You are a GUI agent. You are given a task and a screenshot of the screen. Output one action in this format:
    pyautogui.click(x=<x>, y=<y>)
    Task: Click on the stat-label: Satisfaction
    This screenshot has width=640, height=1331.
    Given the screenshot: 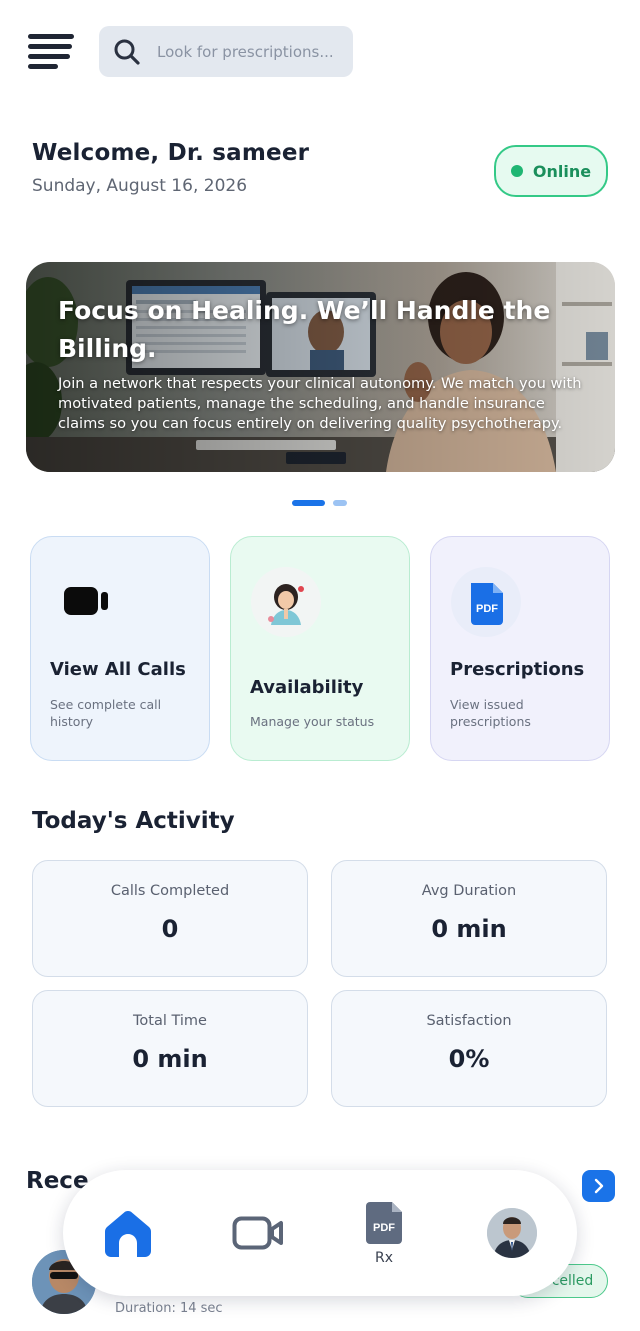 What is the action you would take?
    pyautogui.click(x=469, y=1021)
    